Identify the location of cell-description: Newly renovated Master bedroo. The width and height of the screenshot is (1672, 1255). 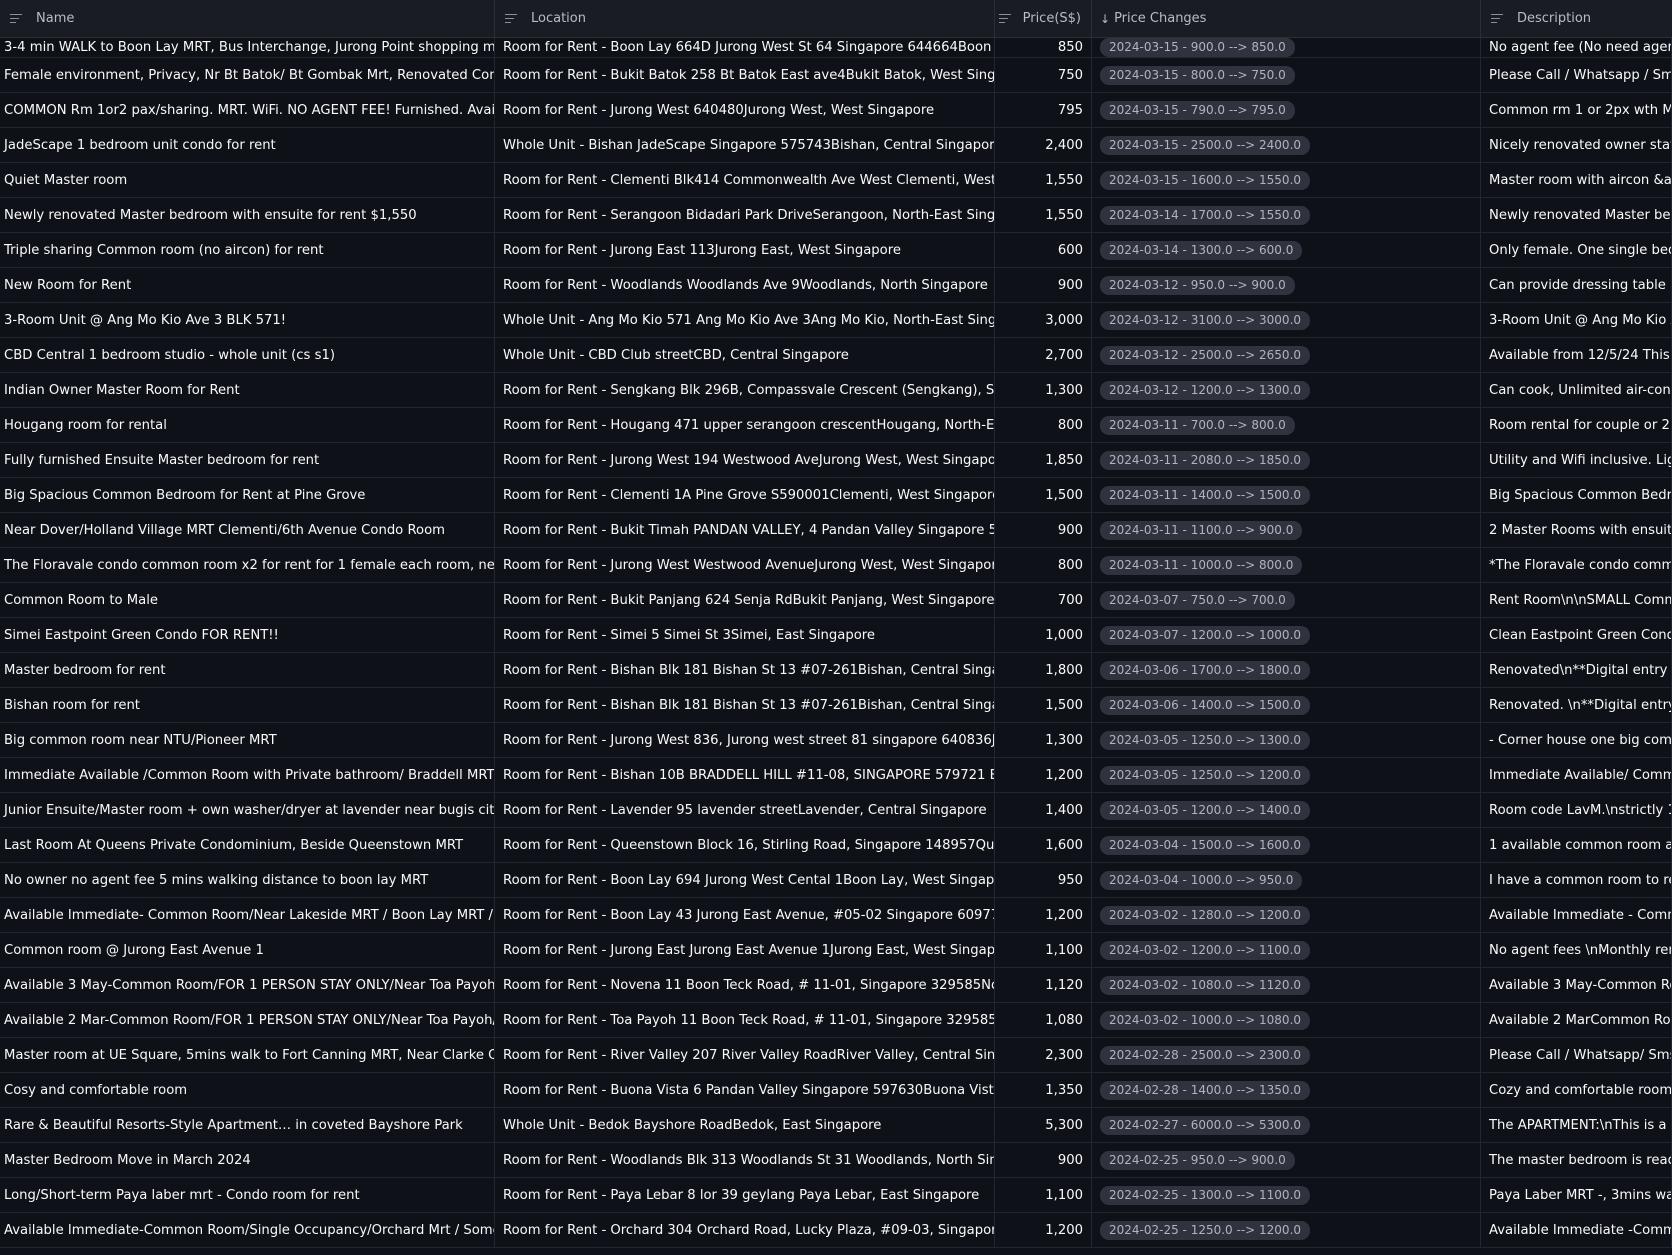
(1576, 215).